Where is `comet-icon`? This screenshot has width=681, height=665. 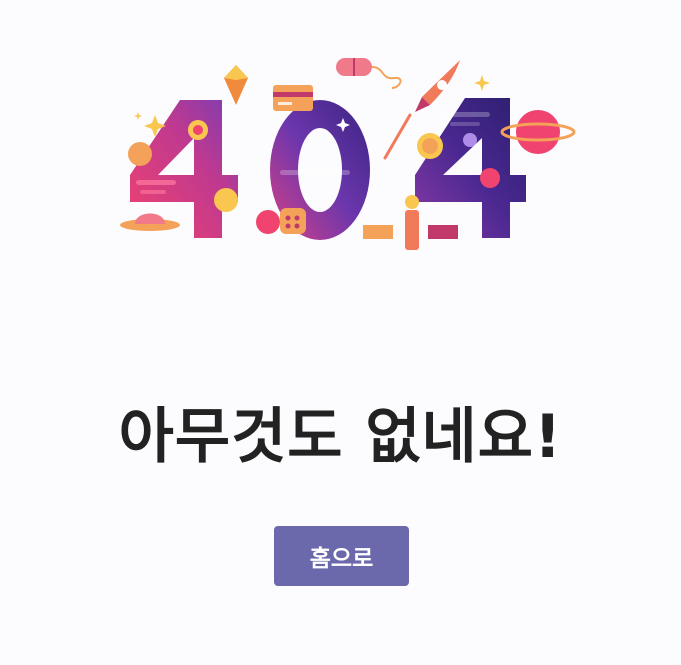
comet-icon is located at coordinates (397, 136).